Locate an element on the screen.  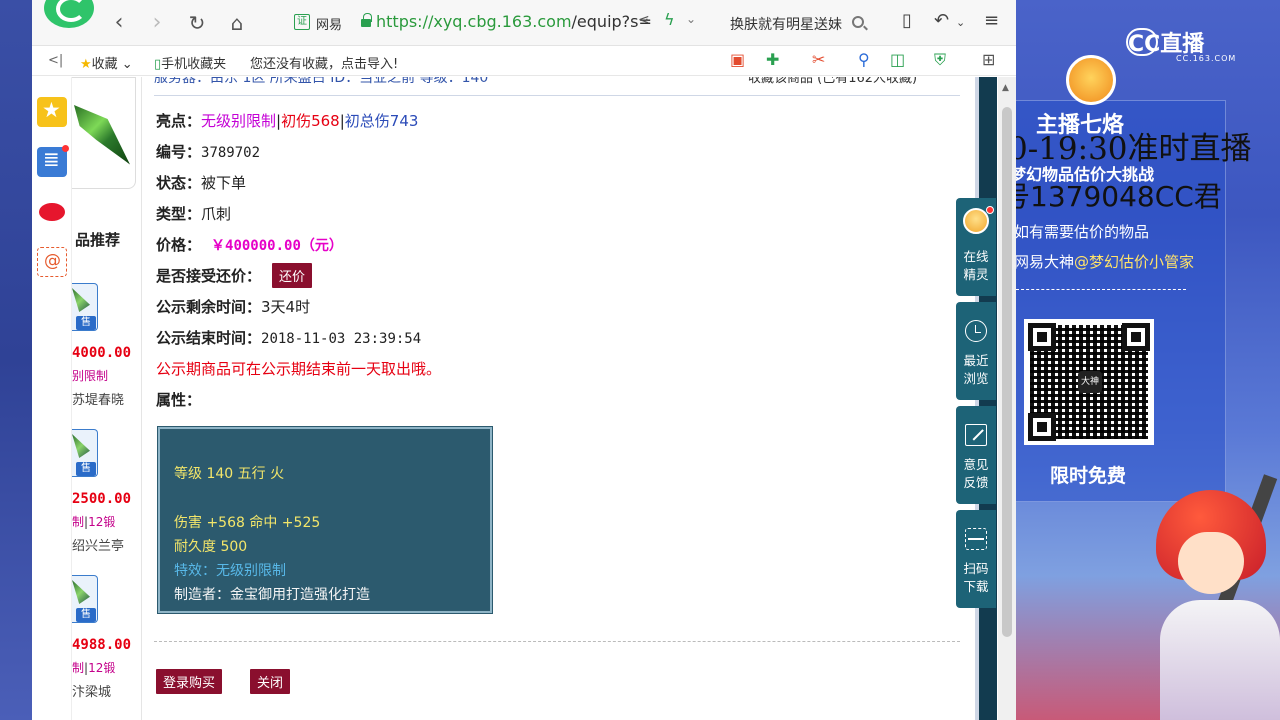
find-icon: ⚲ is located at coordinates (864, 59).